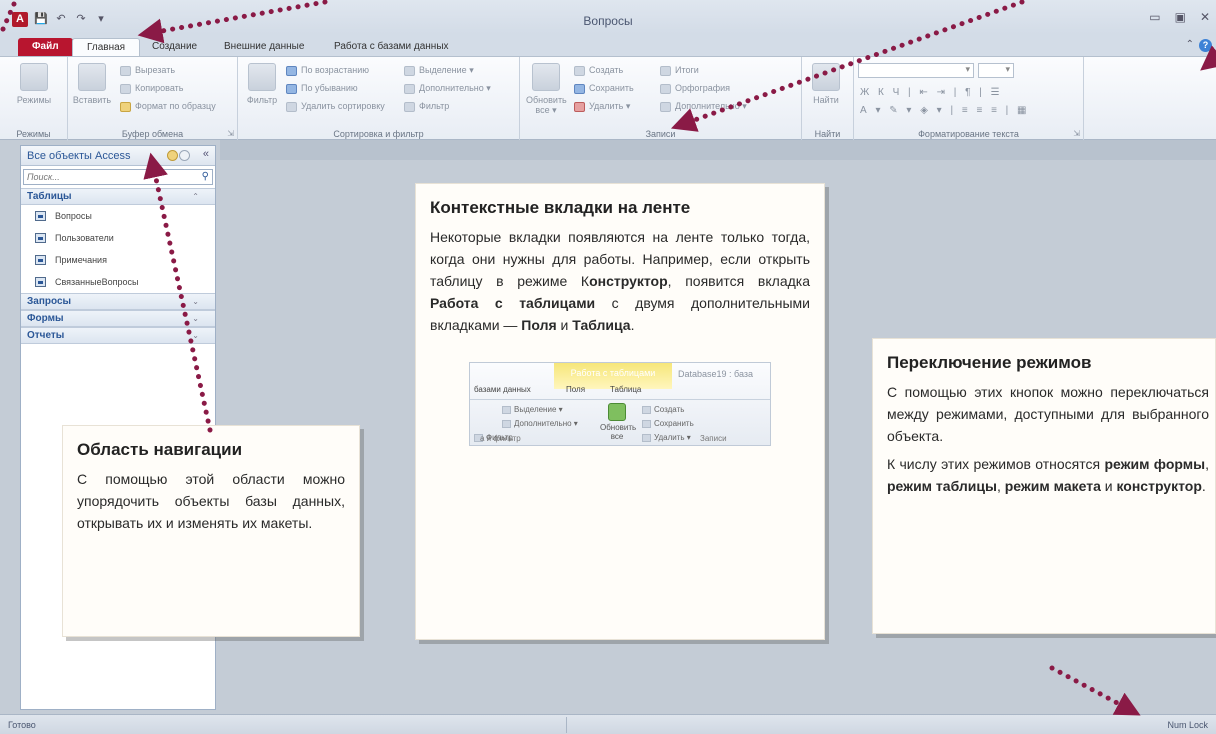 Image resolution: width=1216 pixels, height=734 pixels. Describe the element at coordinates (1205, 17) in the screenshot. I see `close-icon: ✕` at that location.